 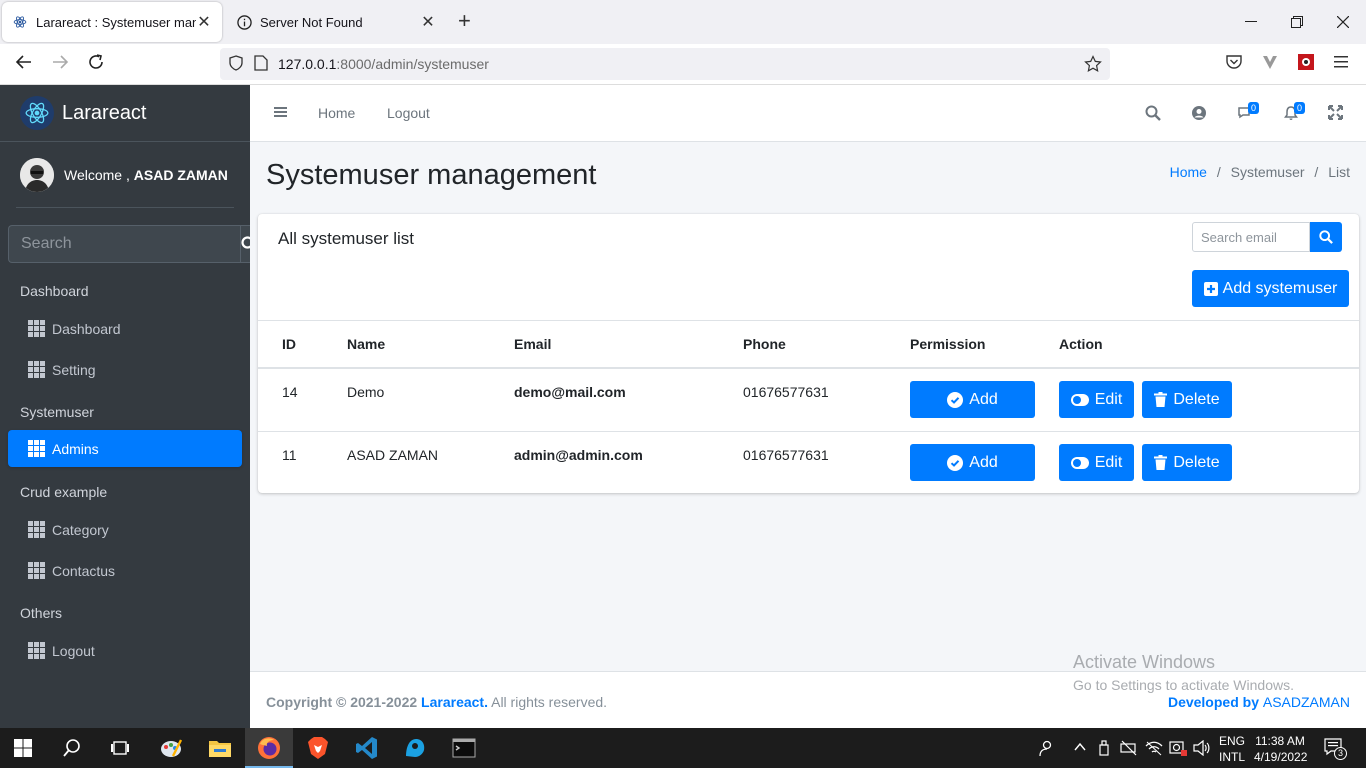 What do you see at coordinates (74, 750) in the screenshot?
I see `taskbar-search-icon` at bounding box center [74, 750].